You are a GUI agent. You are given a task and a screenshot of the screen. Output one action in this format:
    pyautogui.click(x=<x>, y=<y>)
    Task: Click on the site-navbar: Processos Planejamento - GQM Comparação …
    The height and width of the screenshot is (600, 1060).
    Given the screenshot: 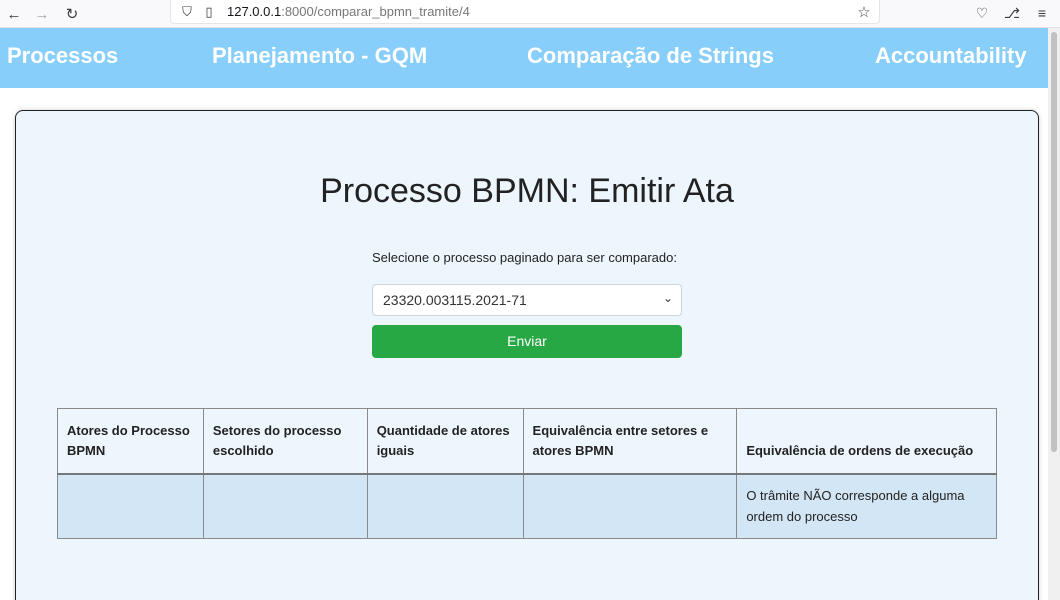 What is the action you would take?
    pyautogui.click(x=524, y=58)
    